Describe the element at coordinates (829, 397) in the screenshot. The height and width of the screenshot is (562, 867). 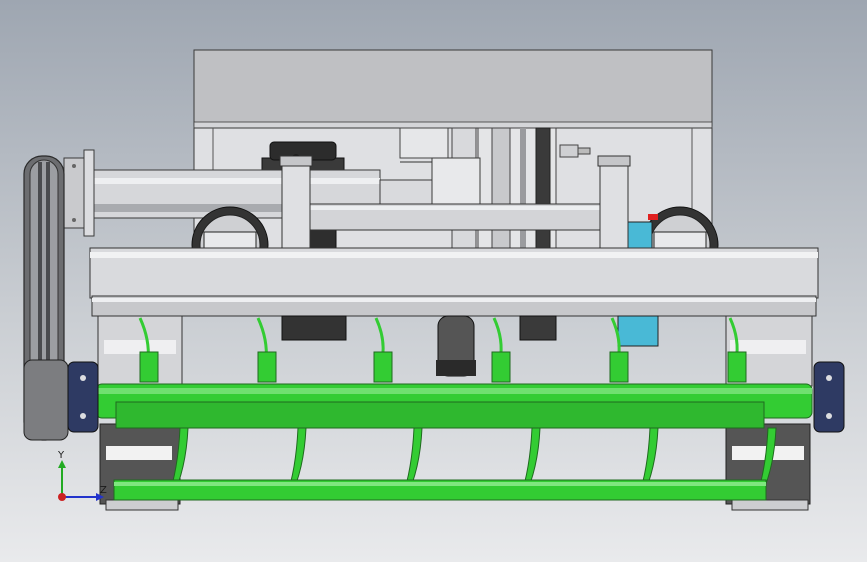
I see `right-end-bearing` at that location.